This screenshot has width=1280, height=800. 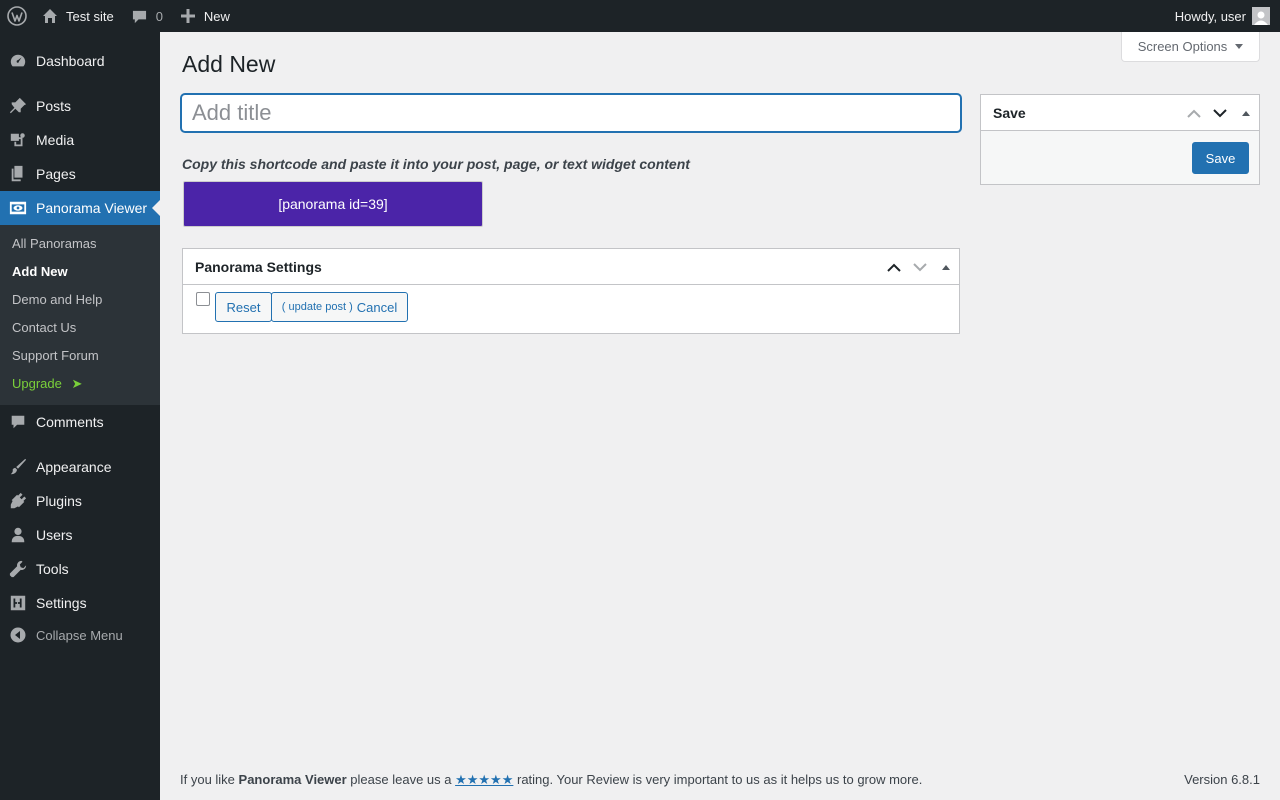 I want to click on media-icon, so click(x=18, y=140).